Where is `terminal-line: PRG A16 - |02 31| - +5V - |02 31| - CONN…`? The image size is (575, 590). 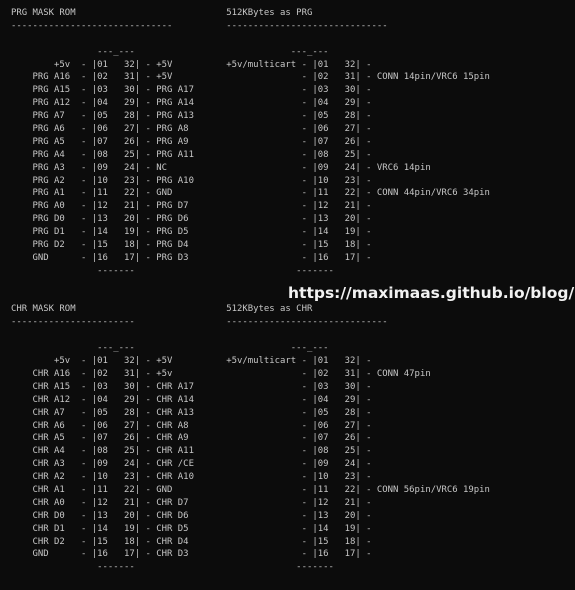 terminal-line: PRG A16 - |02 31| - +5V - |02 31| - CONN… is located at coordinates (250, 77).